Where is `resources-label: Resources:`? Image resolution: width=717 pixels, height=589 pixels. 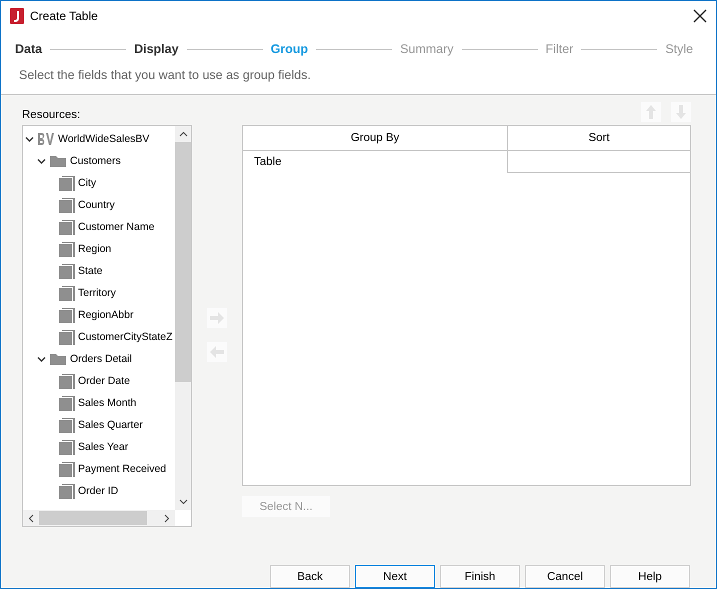
resources-label: Resources: is located at coordinates (52, 115).